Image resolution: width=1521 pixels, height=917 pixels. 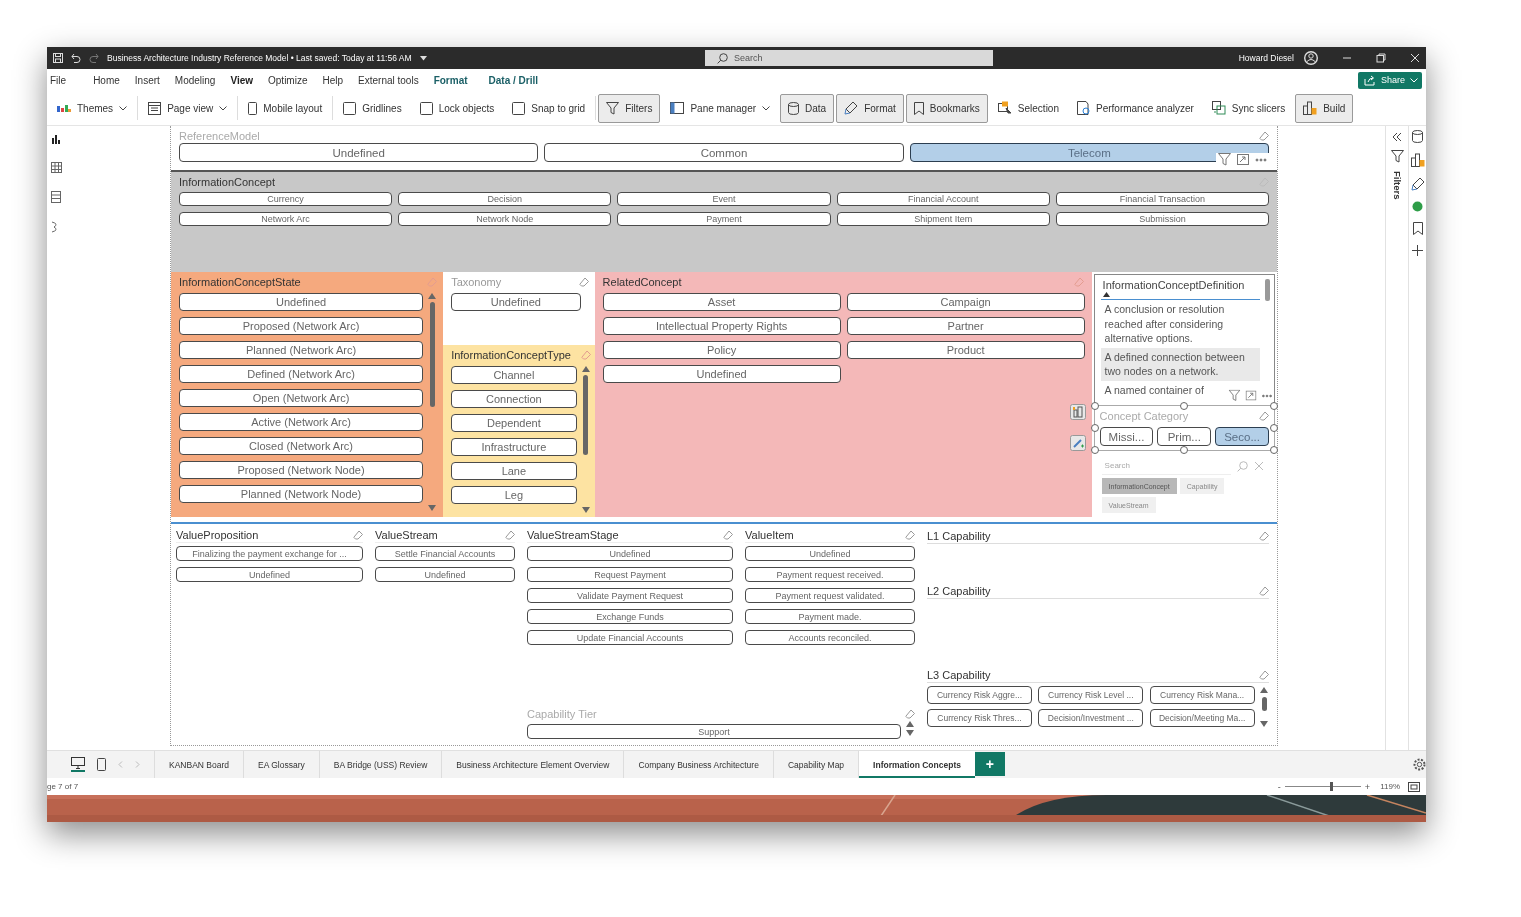 I want to click on model-view-icon, so click(x=56, y=197).